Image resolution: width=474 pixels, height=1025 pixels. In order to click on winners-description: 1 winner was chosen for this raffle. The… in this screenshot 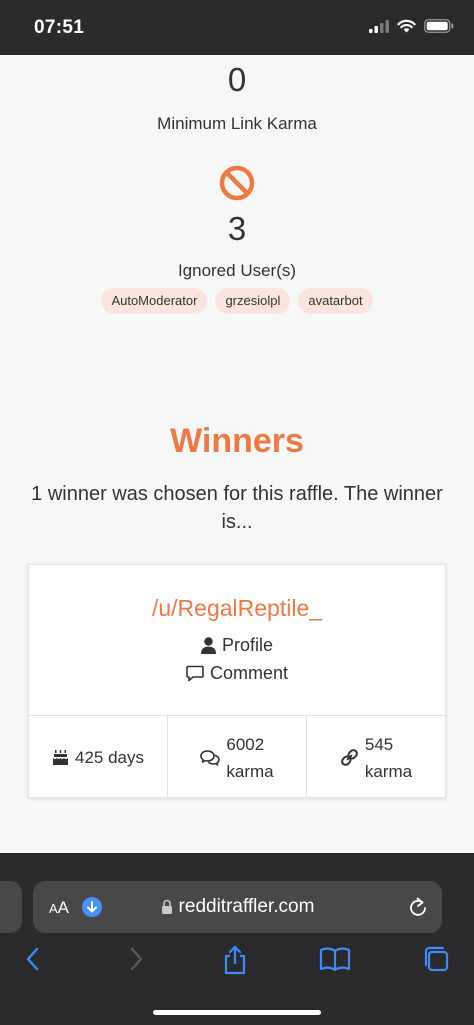, I will do `click(237, 508)`.